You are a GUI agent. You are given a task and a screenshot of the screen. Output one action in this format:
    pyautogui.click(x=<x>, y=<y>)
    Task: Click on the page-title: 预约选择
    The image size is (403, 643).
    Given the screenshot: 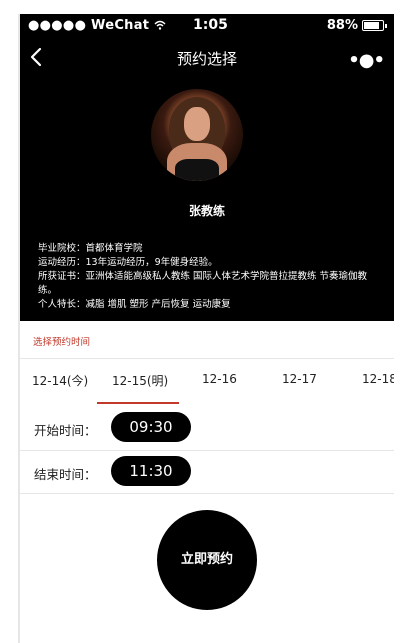 What is the action you would take?
    pyautogui.click(x=206, y=59)
    